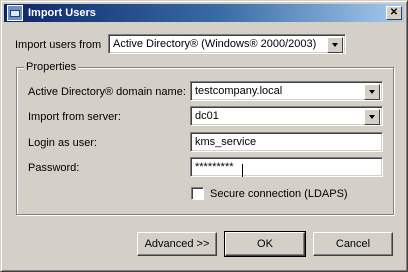 This screenshot has height=272, width=408. Describe the element at coordinates (279, 194) in the screenshot. I see `secure-connection-label: Secure connection (LDAPS)` at that location.